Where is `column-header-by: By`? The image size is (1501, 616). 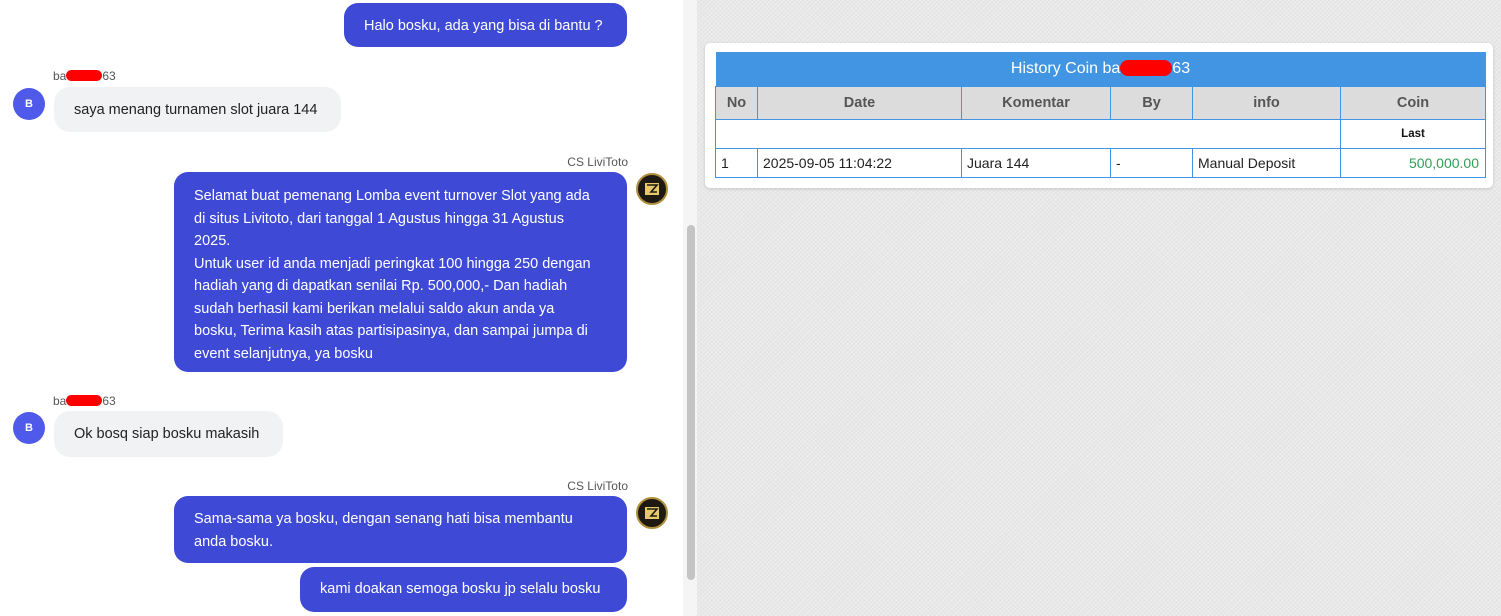
column-header-by: By is located at coordinates (1151, 102).